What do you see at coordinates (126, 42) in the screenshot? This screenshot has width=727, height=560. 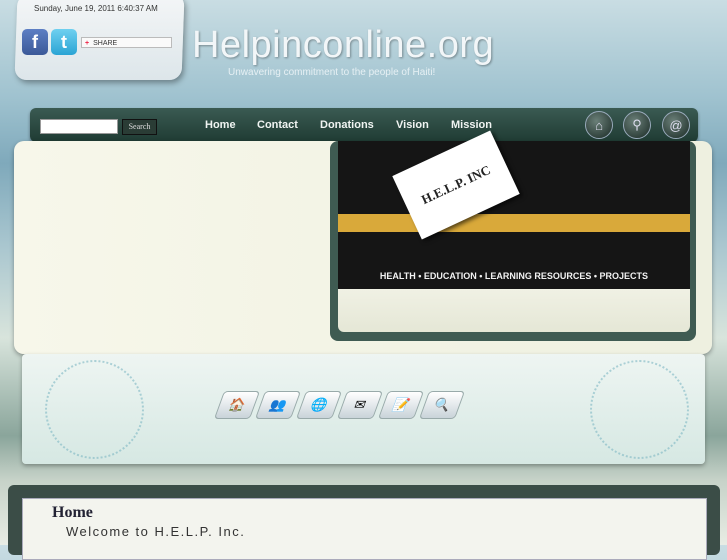 I see `share-button: + SHARE` at bounding box center [126, 42].